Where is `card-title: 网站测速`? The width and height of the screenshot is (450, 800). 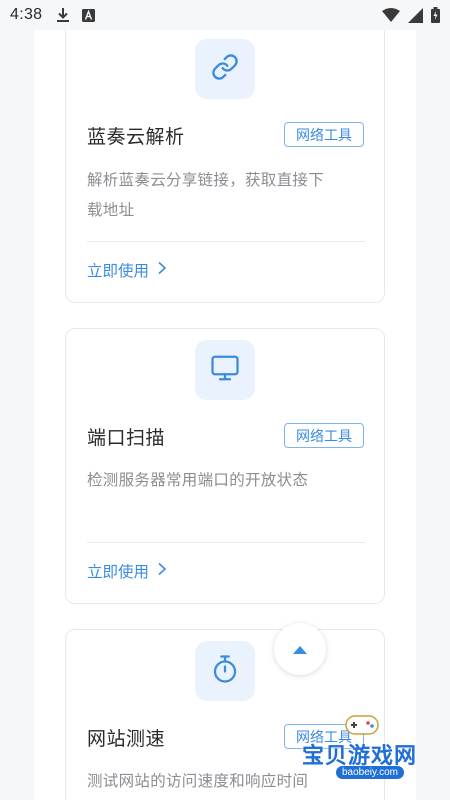
card-title: 网站测速 is located at coordinates (126, 739).